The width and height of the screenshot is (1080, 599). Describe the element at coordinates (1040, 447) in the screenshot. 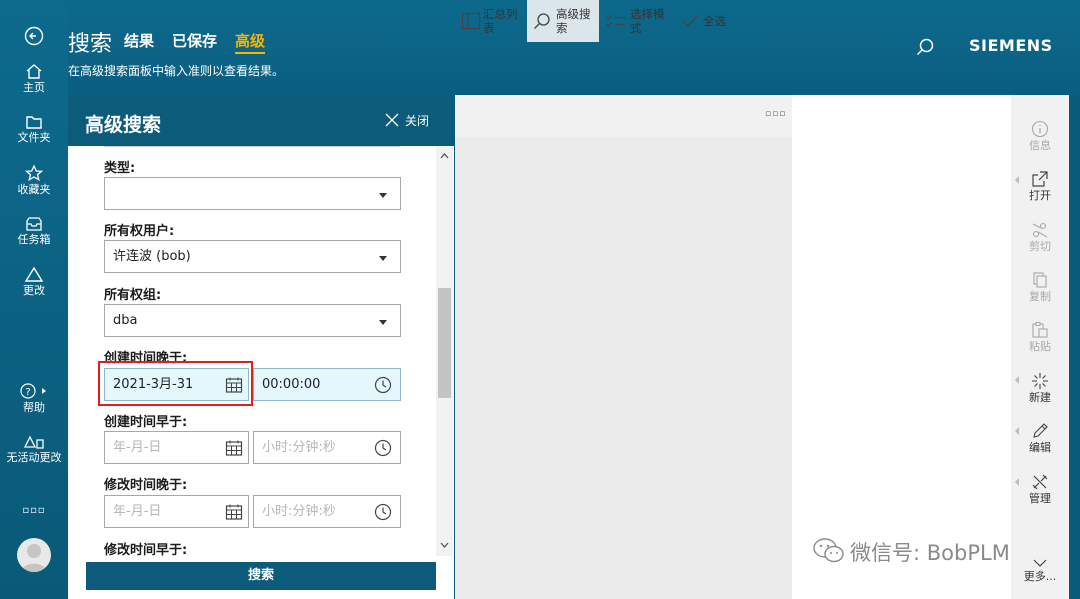

I see `command-edit-label: 编辑` at that location.